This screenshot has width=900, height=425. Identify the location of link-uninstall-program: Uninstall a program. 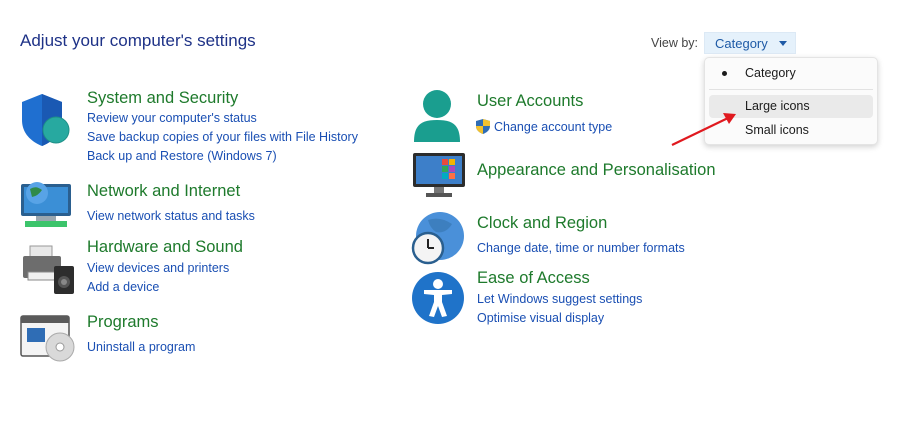
(141, 347).